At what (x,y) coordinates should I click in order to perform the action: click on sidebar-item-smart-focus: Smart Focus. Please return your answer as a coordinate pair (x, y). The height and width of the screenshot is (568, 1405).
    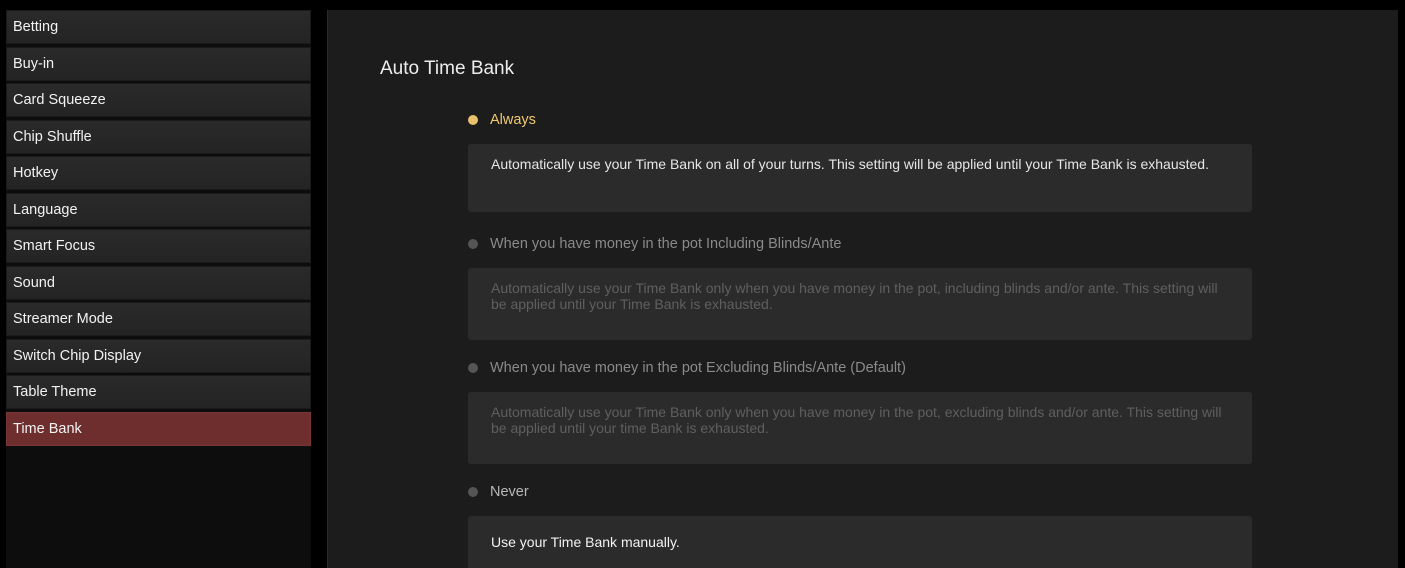
    Looking at the image, I should click on (158, 246).